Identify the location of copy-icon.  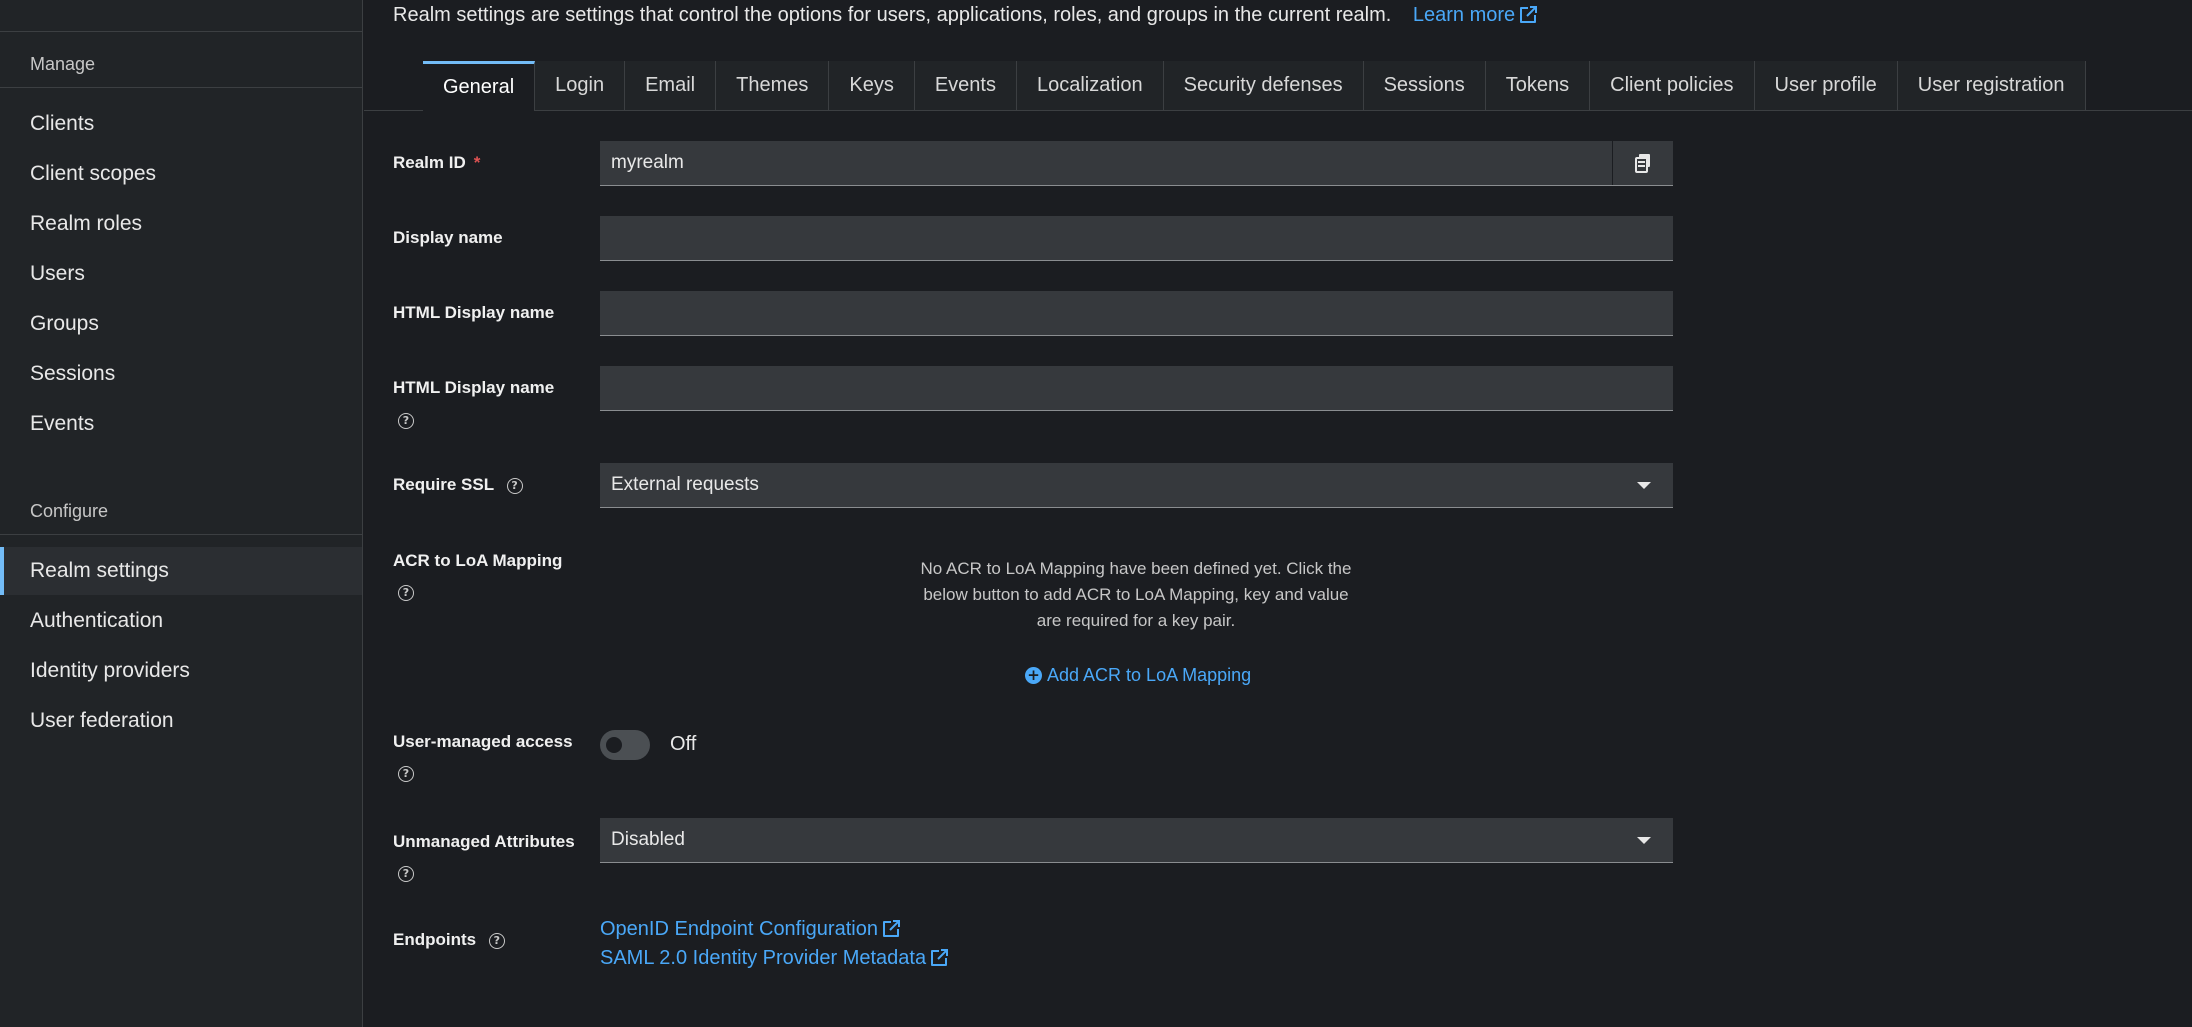
(1642, 163).